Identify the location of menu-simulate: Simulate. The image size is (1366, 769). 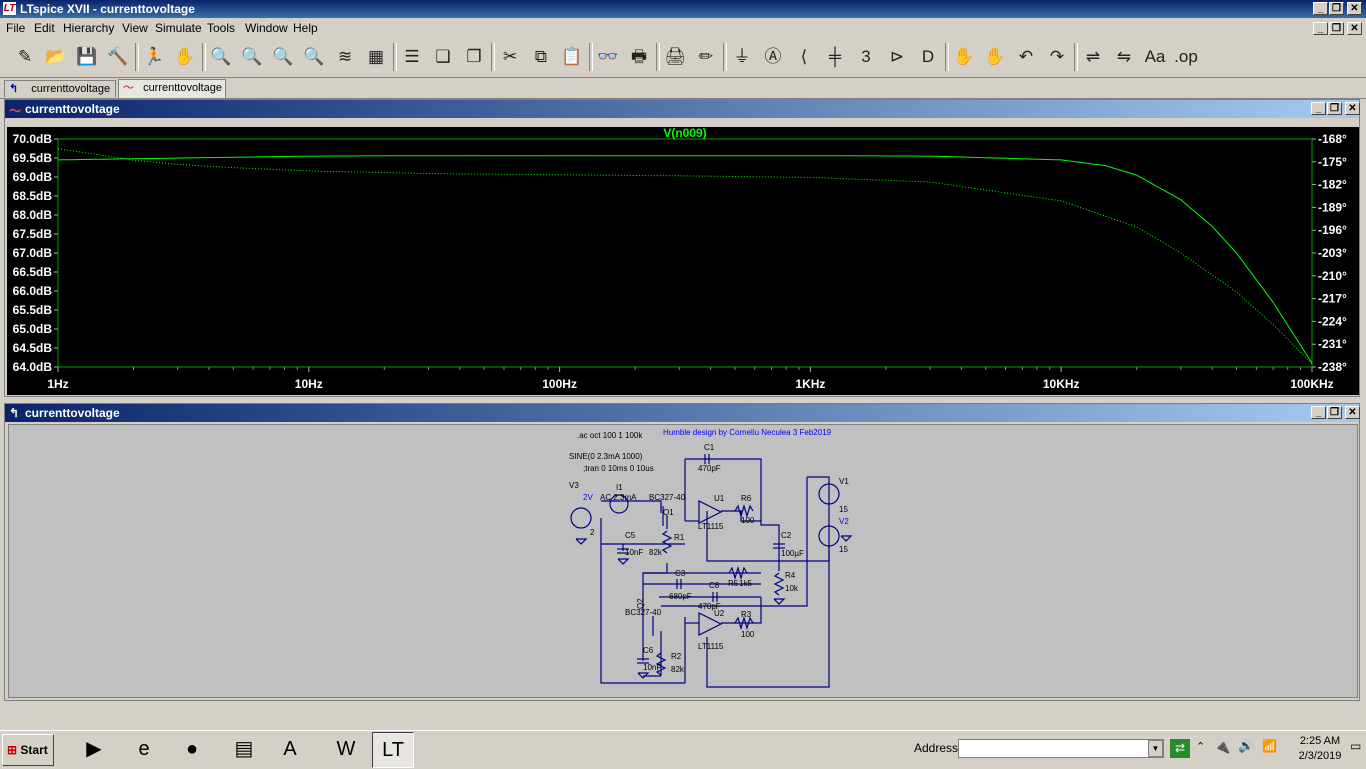
(178, 28).